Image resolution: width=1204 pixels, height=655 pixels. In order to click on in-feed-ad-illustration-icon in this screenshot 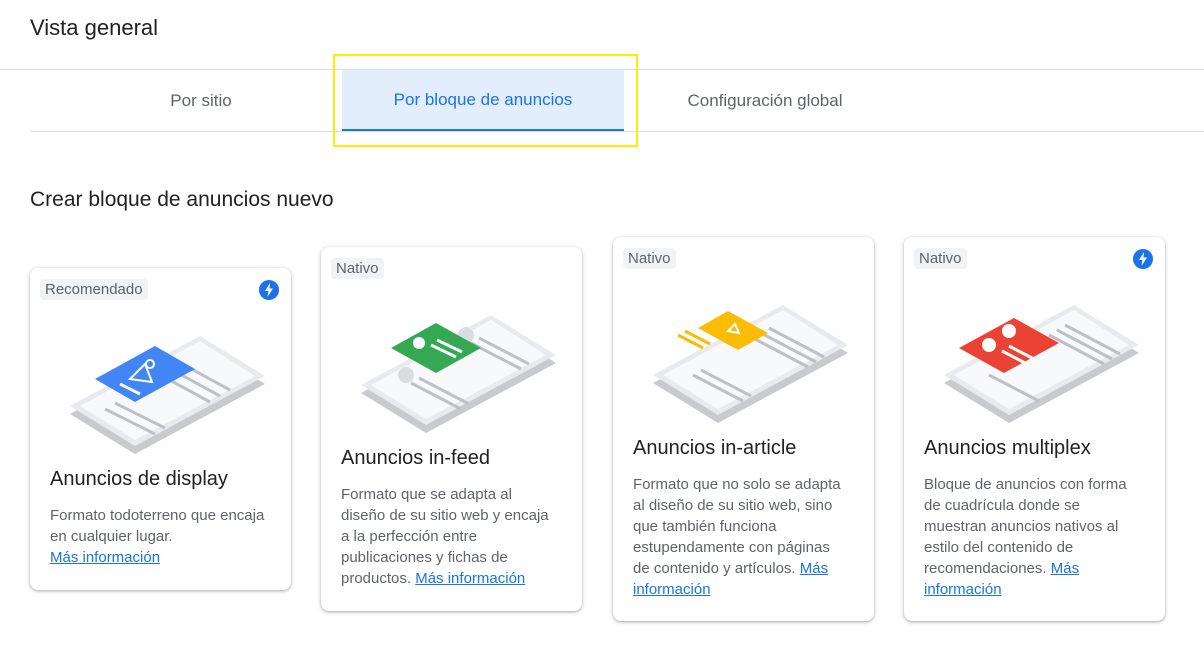, I will do `click(458, 374)`.